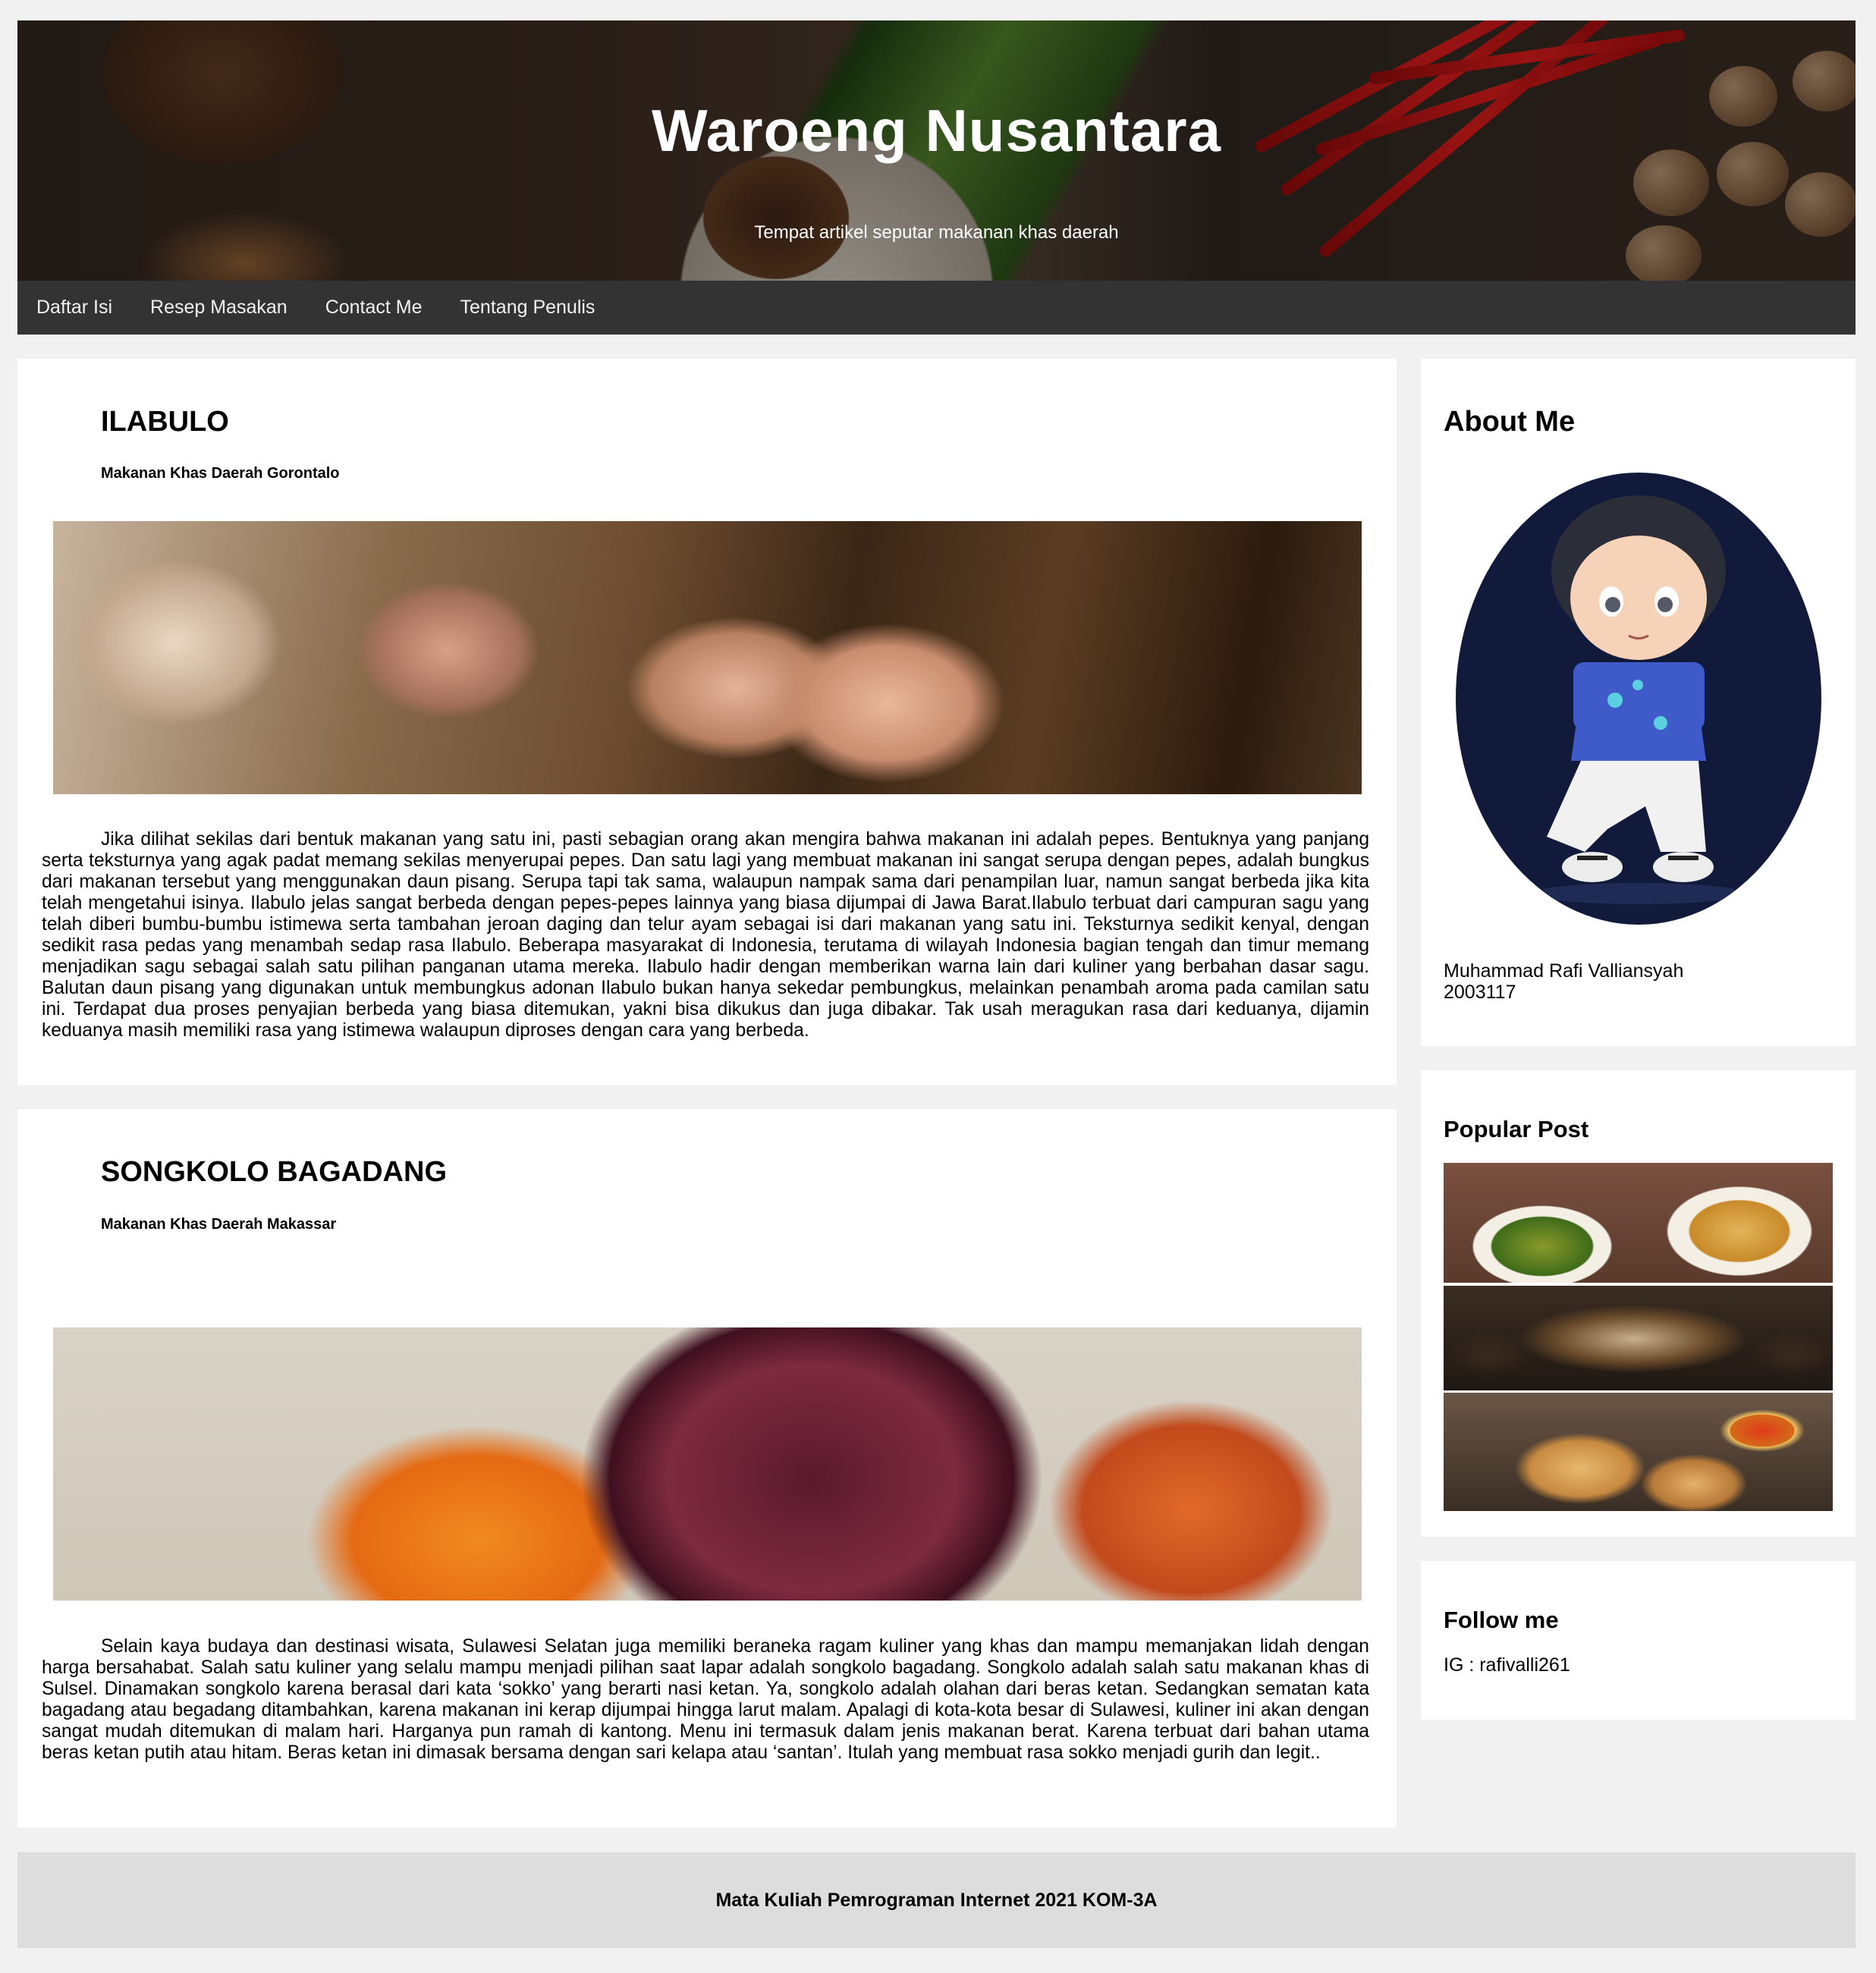 Image resolution: width=1876 pixels, height=1973 pixels. I want to click on nav-item-tentang-penulis: Tentang Penulis, so click(527, 308).